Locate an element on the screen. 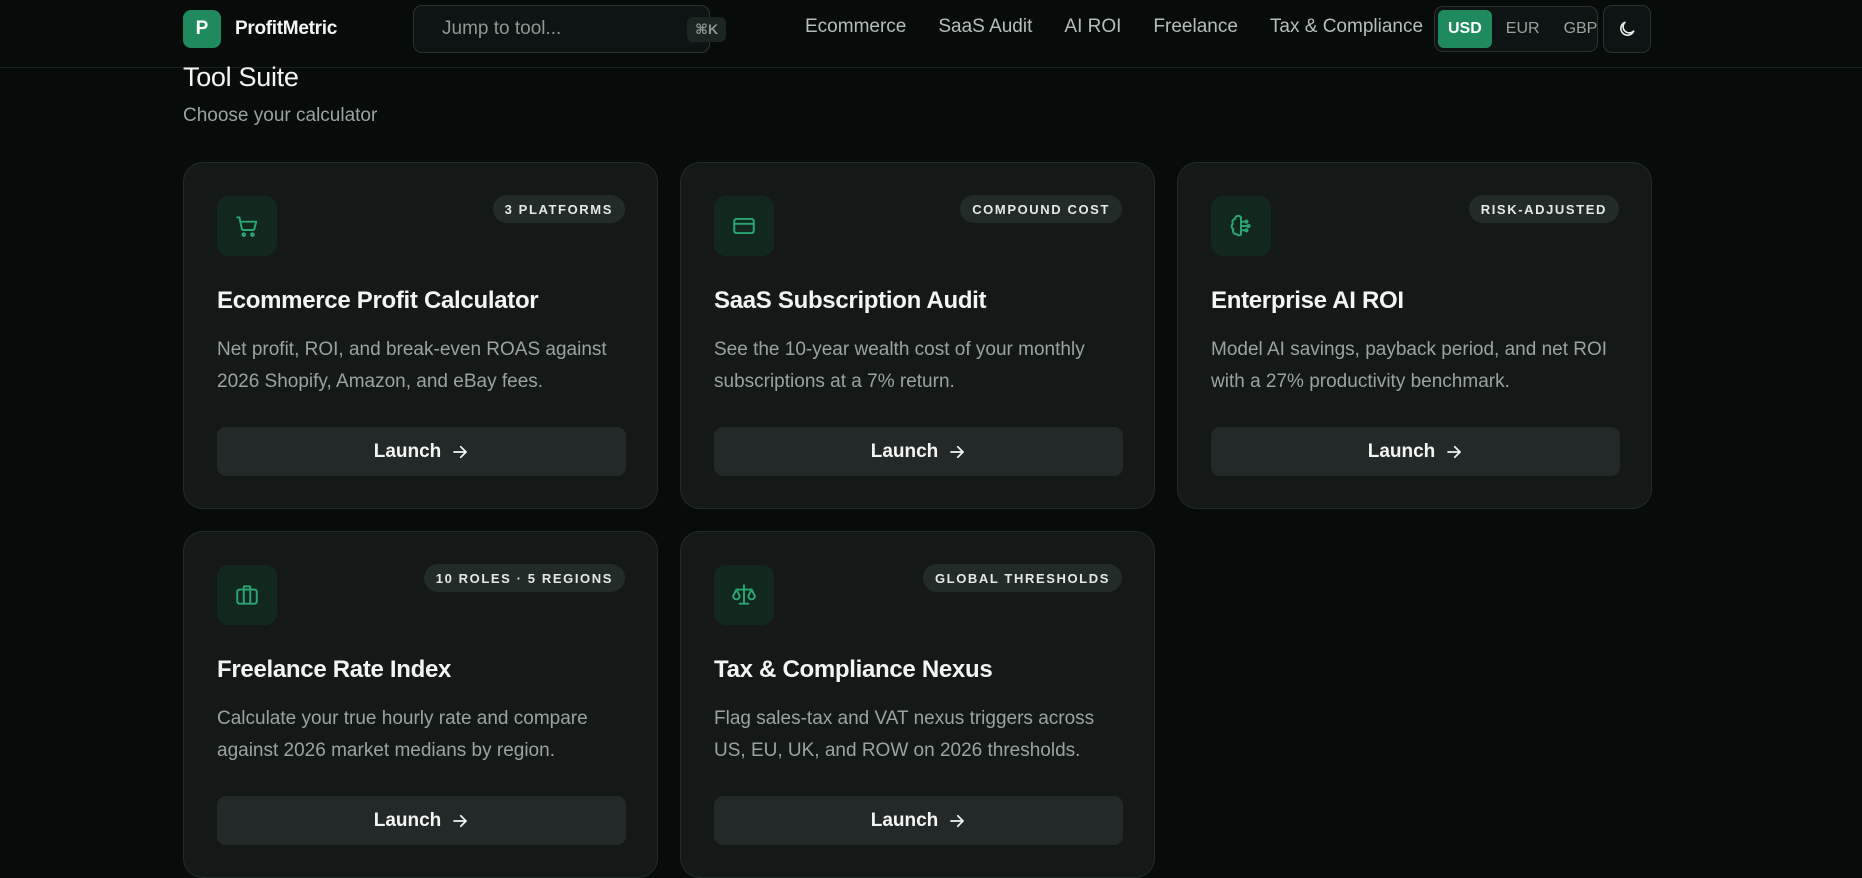 This screenshot has height=878, width=1862. theme-toggle-button is located at coordinates (1627, 29).